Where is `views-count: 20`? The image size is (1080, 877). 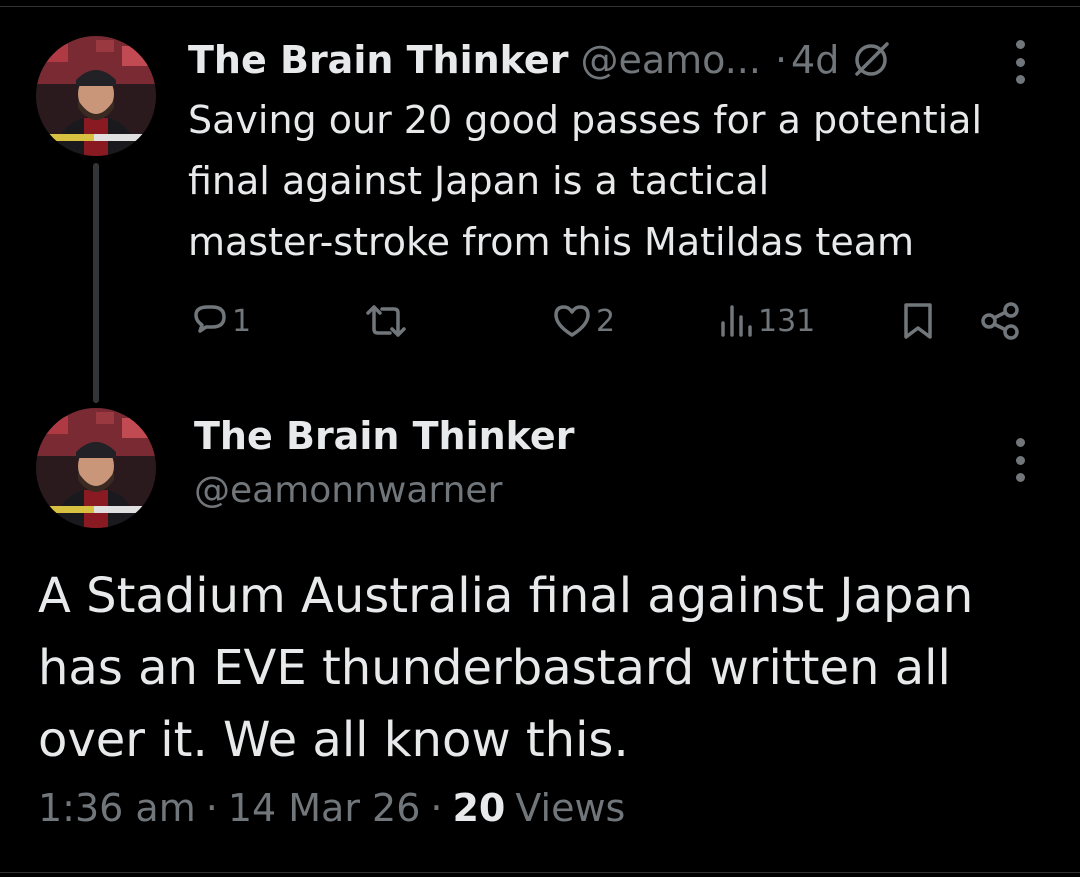 views-count: 20 is located at coordinates (478, 808).